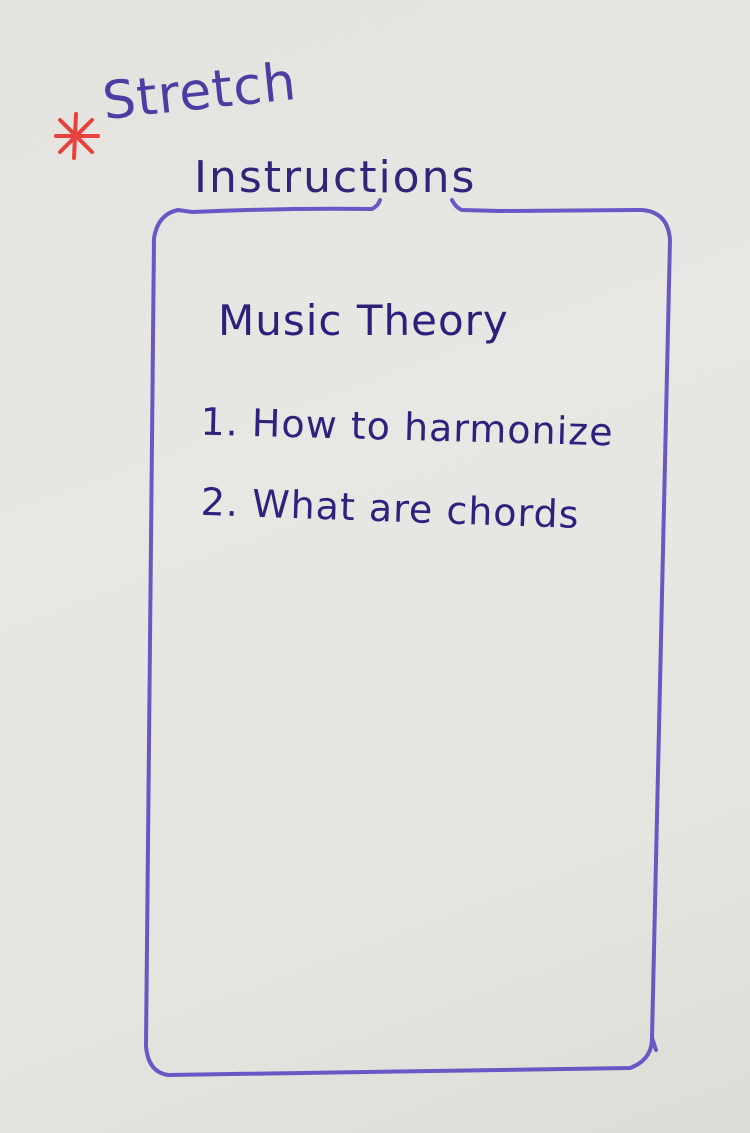  Describe the element at coordinates (363, 320) in the screenshot. I see `panel-title: Music Theory` at that location.